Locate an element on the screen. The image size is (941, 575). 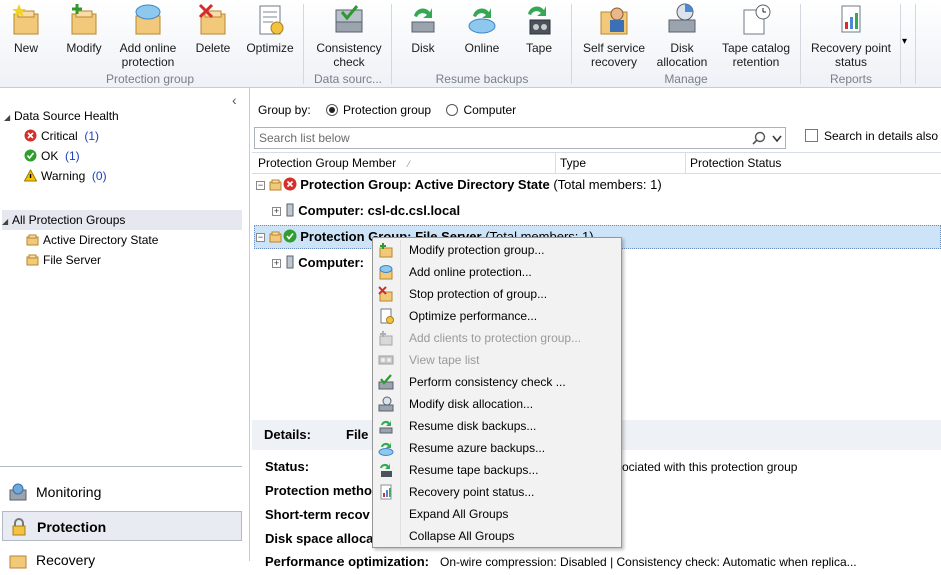
protection-group-item: File Server is located at coordinates (63, 260).